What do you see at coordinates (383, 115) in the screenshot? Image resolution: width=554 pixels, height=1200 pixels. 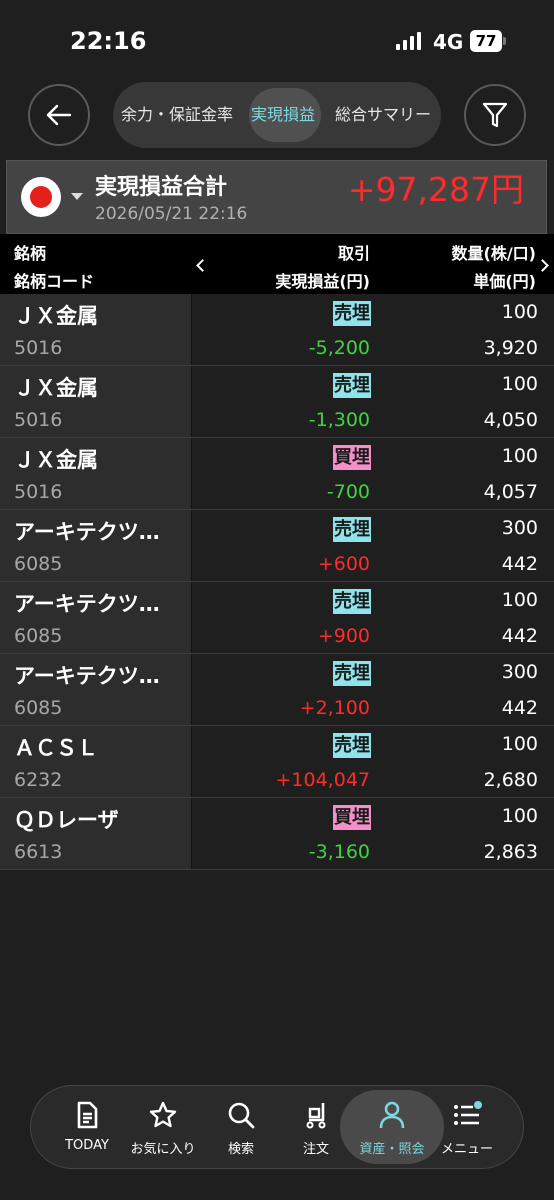 I see `tab-summary: 総合サマリー` at bounding box center [383, 115].